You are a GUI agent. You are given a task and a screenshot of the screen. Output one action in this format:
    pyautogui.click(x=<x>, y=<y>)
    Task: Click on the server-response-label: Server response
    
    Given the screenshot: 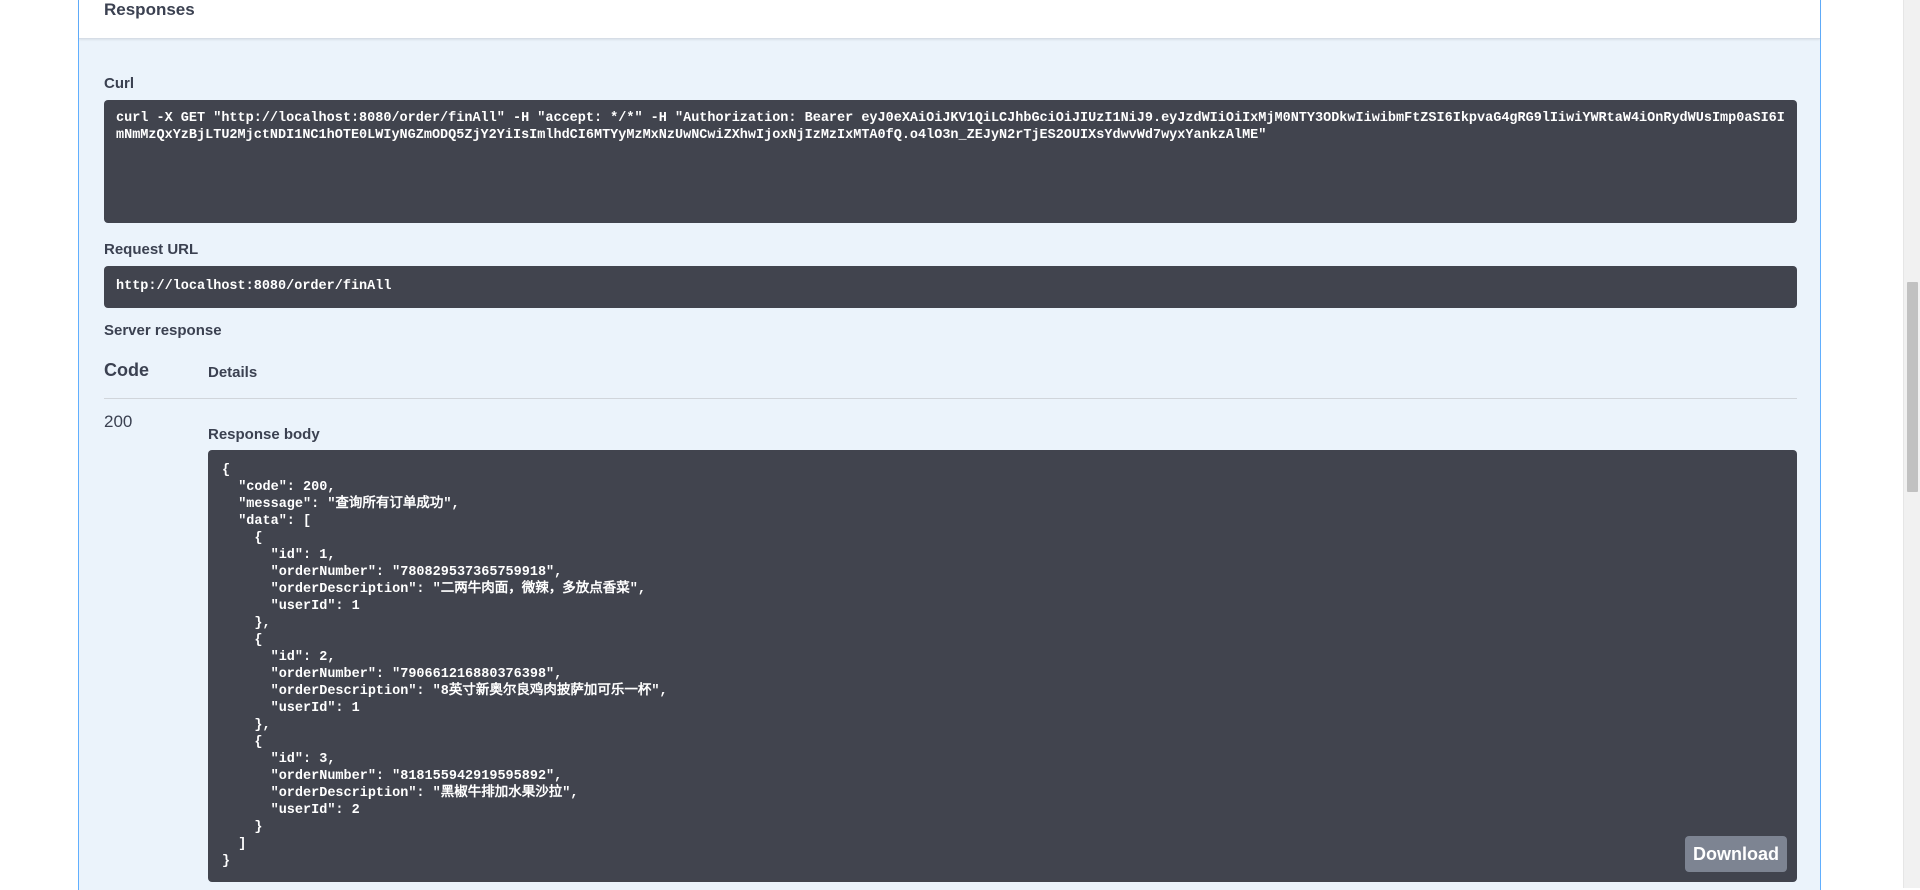 What is the action you would take?
    pyautogui.click(x=163, y=330)
    